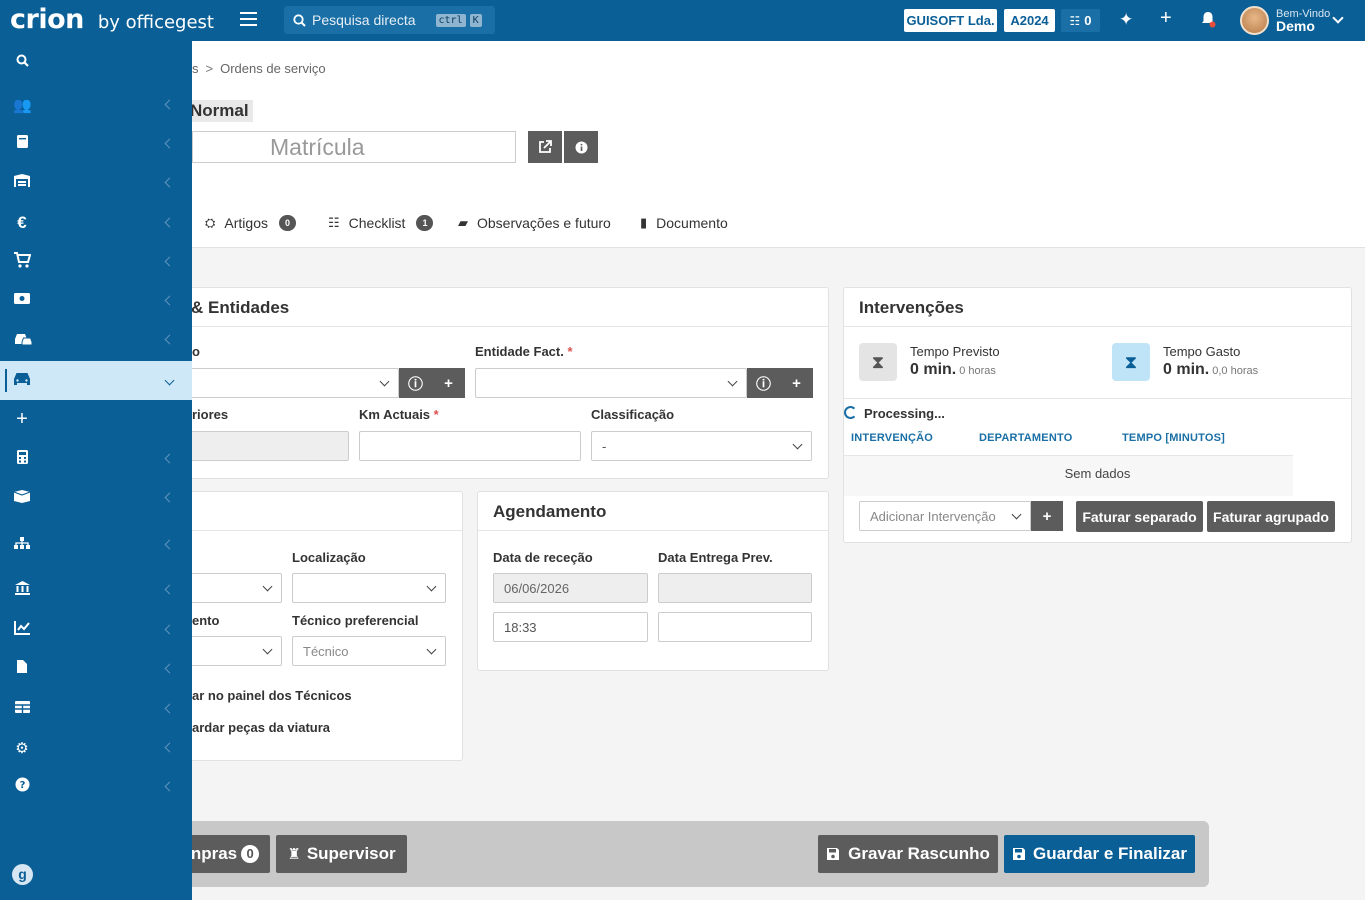 The width and height of the screenshot is (1365, 900). Describe the element at coordinates (250, 854) in the screenshot. I see `purchases-count: 0` at that location.